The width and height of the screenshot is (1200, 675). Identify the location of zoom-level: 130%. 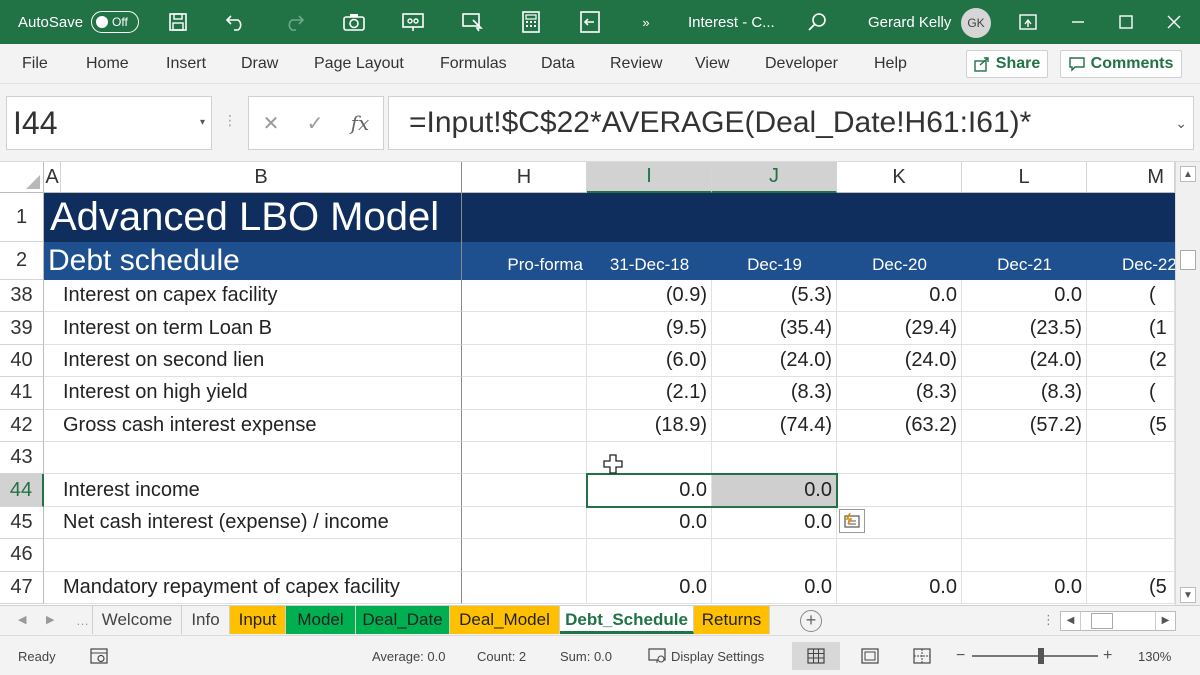
(1154, 655).